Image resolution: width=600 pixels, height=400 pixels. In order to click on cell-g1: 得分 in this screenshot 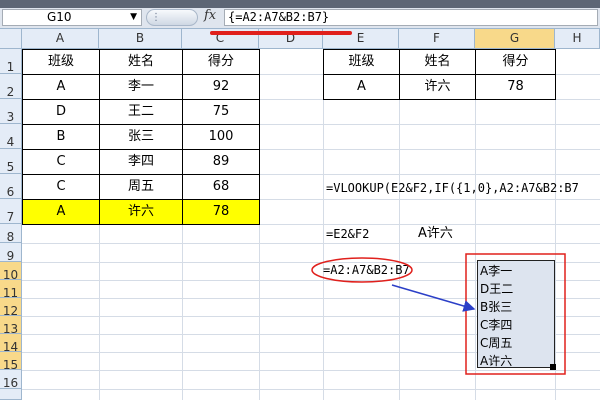, I will do `click(515, 62)`.